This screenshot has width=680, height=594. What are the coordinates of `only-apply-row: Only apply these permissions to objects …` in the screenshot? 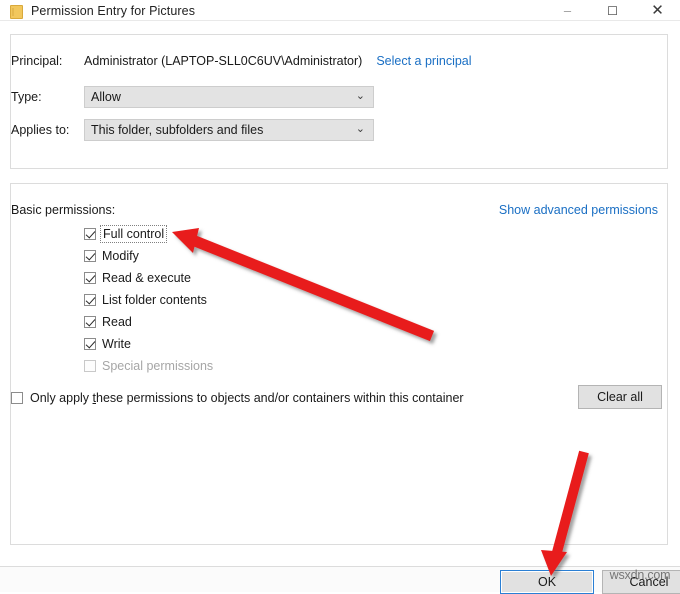 It's located at (237, 398).